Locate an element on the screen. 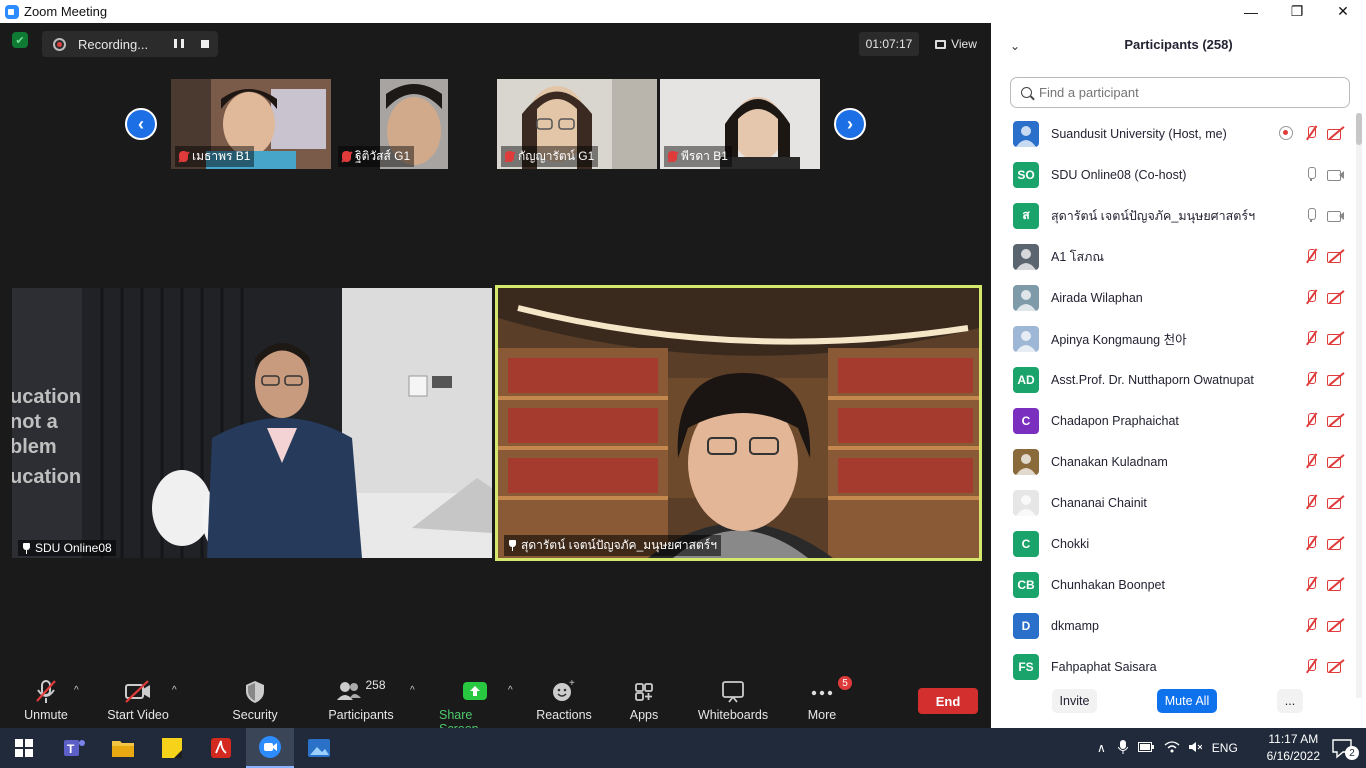  next-page-button: › is located at coordinates (850, 124).